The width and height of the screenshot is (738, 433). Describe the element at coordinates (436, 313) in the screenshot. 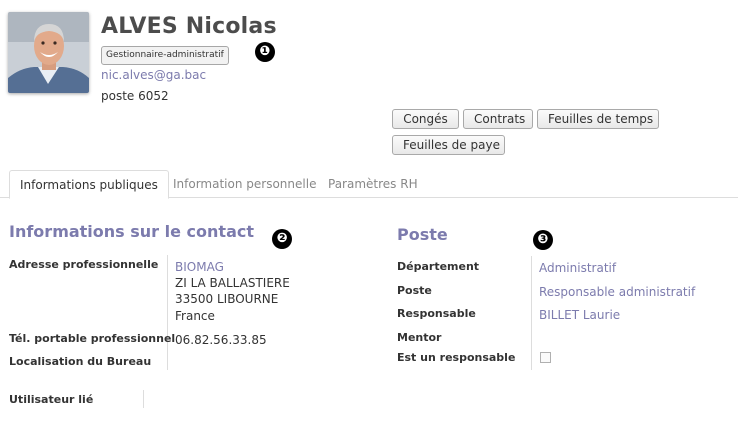

I see `manager-label: Responsable` at that location.